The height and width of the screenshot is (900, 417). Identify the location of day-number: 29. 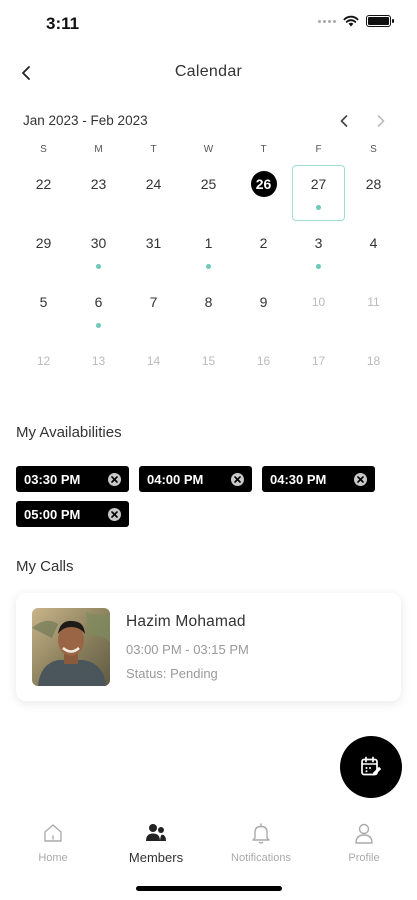
(43, 243).